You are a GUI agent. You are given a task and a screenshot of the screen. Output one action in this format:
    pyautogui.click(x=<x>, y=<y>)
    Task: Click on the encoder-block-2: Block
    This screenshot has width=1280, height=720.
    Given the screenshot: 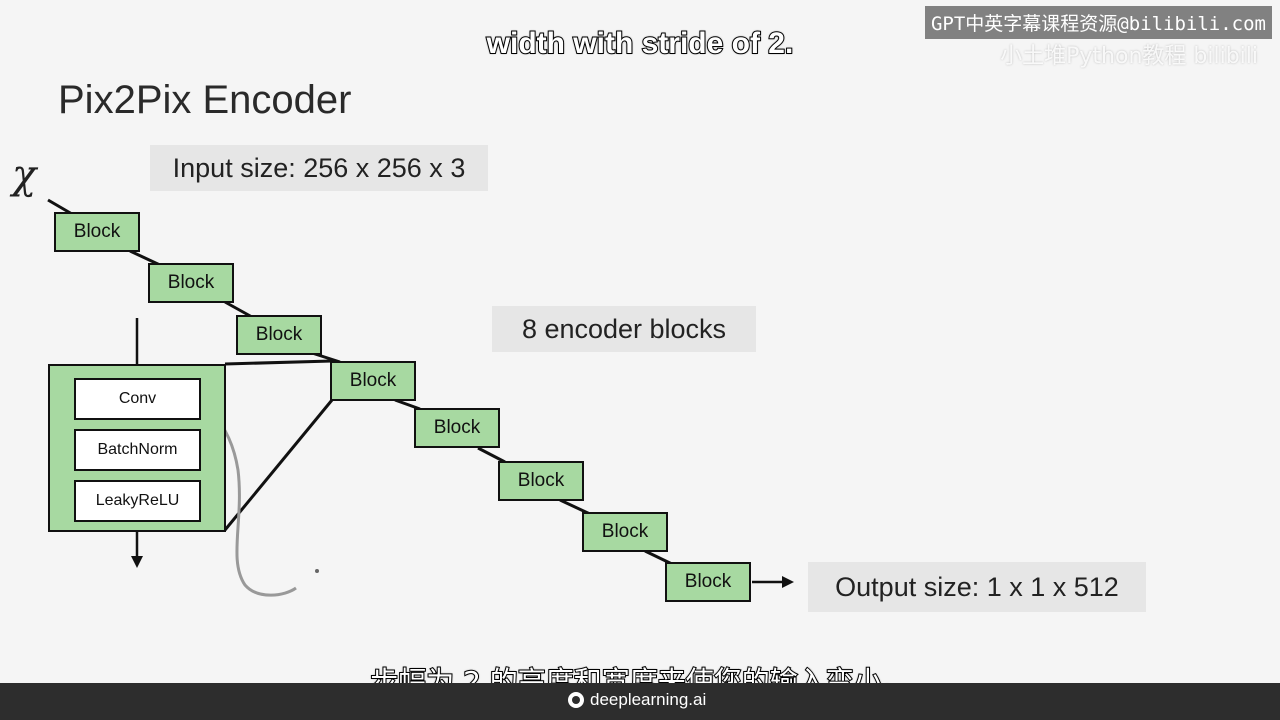 What is the action you would take?
    pyautogui.click(x=191, y=283)
    